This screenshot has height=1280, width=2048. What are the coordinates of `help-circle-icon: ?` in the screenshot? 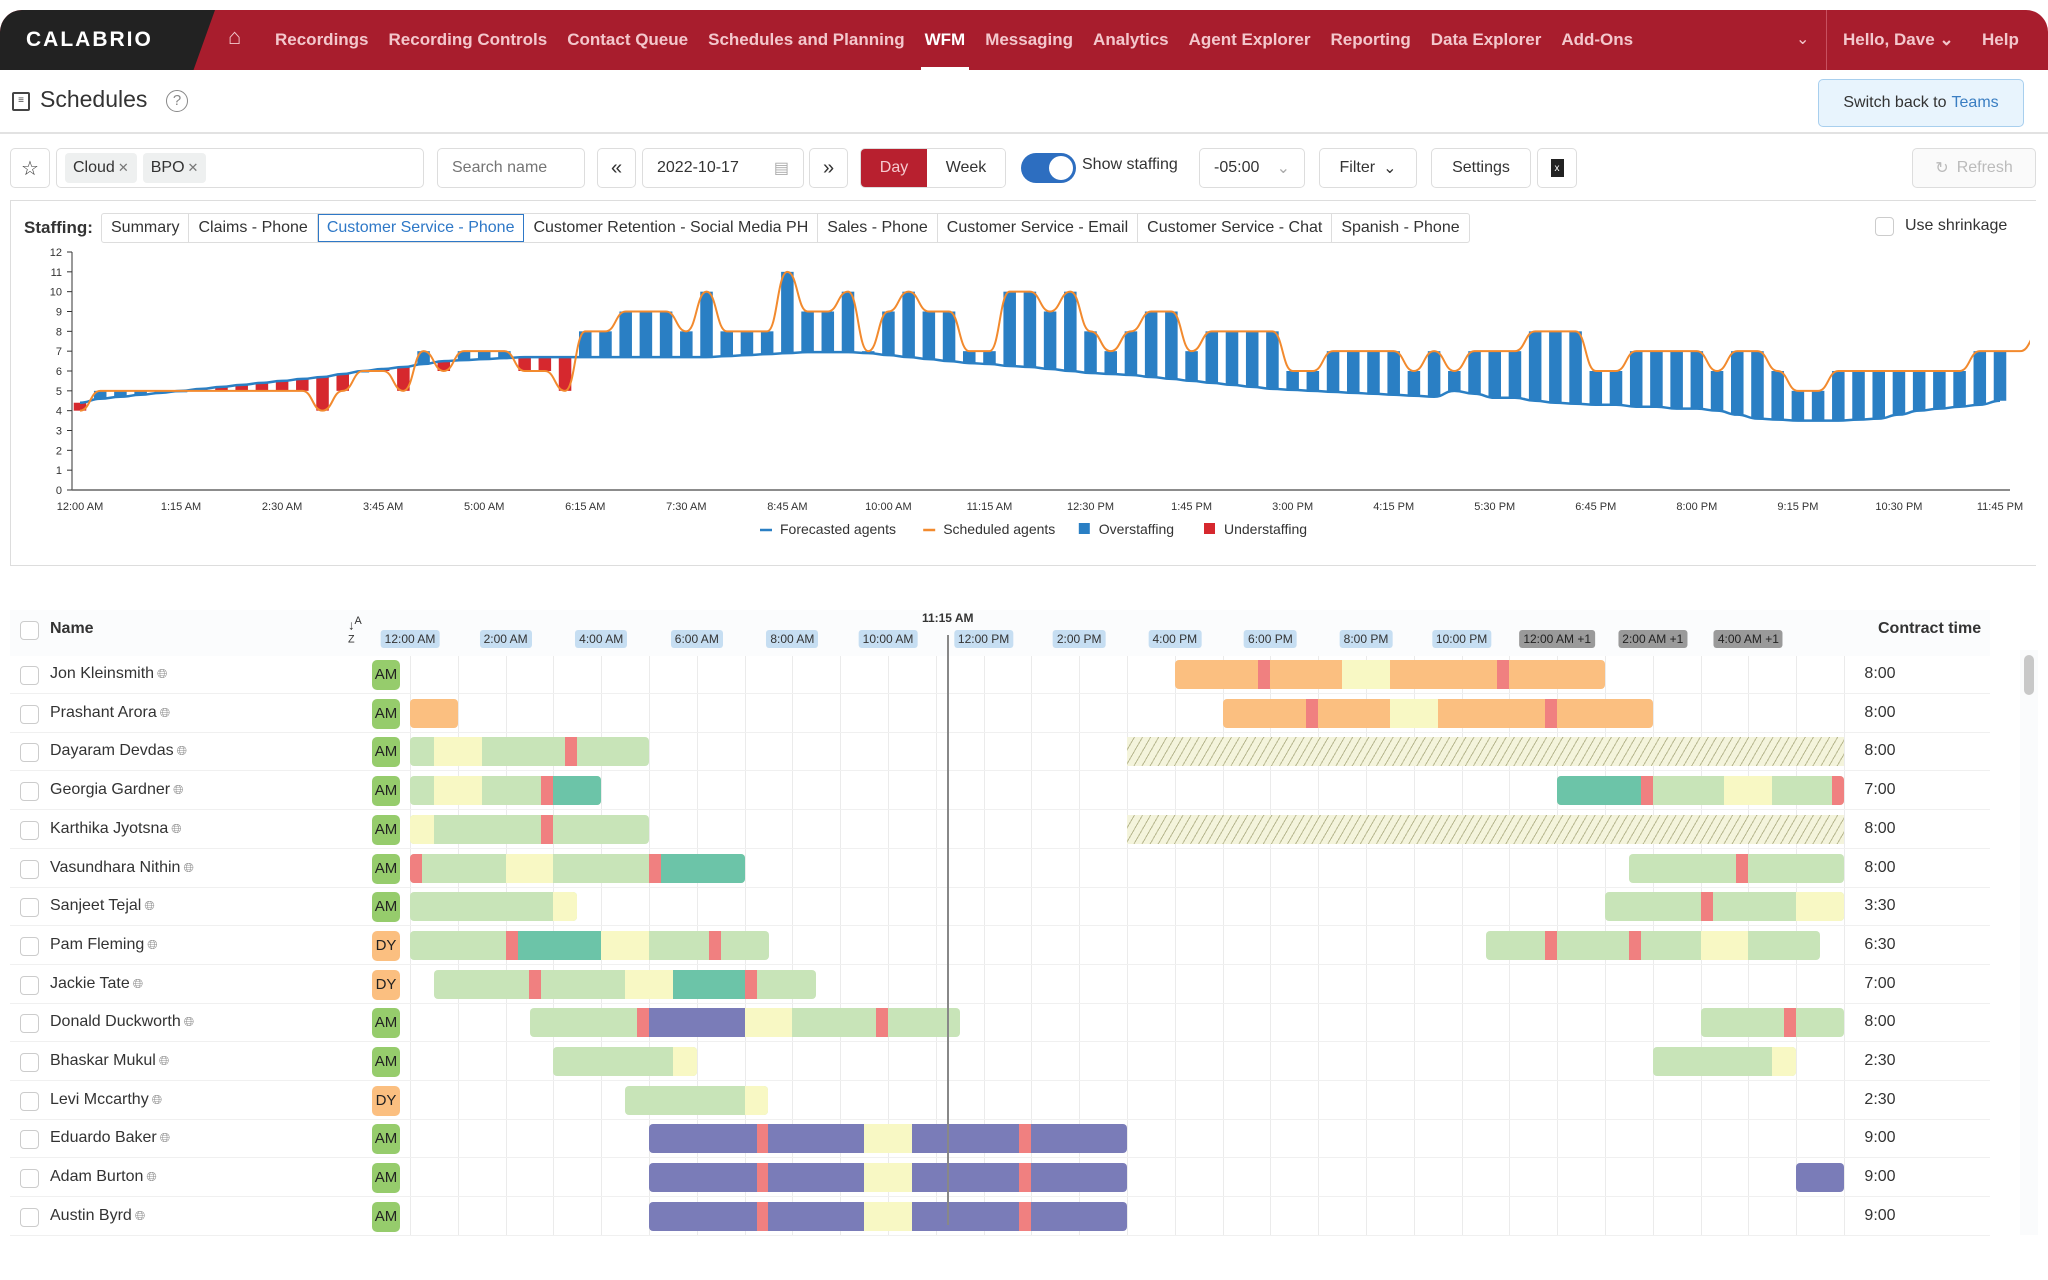 It's located at (177, 101).